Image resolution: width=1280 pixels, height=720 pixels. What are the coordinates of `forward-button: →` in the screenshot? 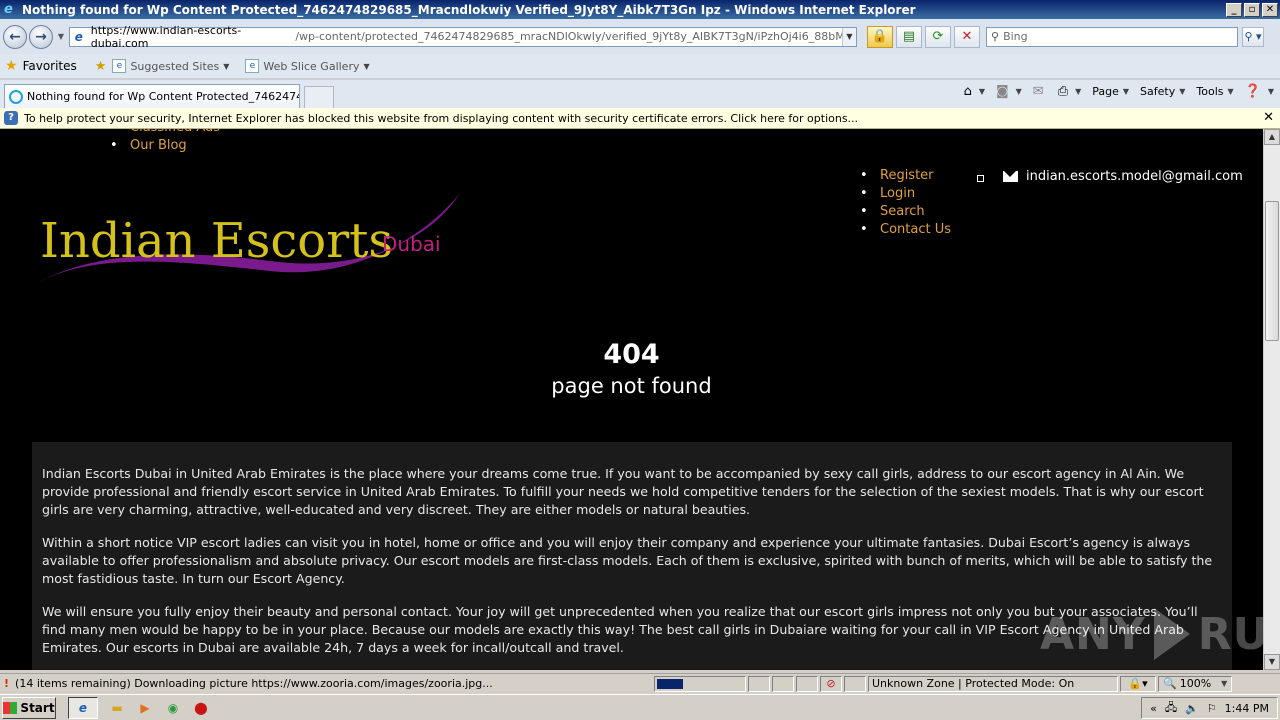 It's located at (41, 36).